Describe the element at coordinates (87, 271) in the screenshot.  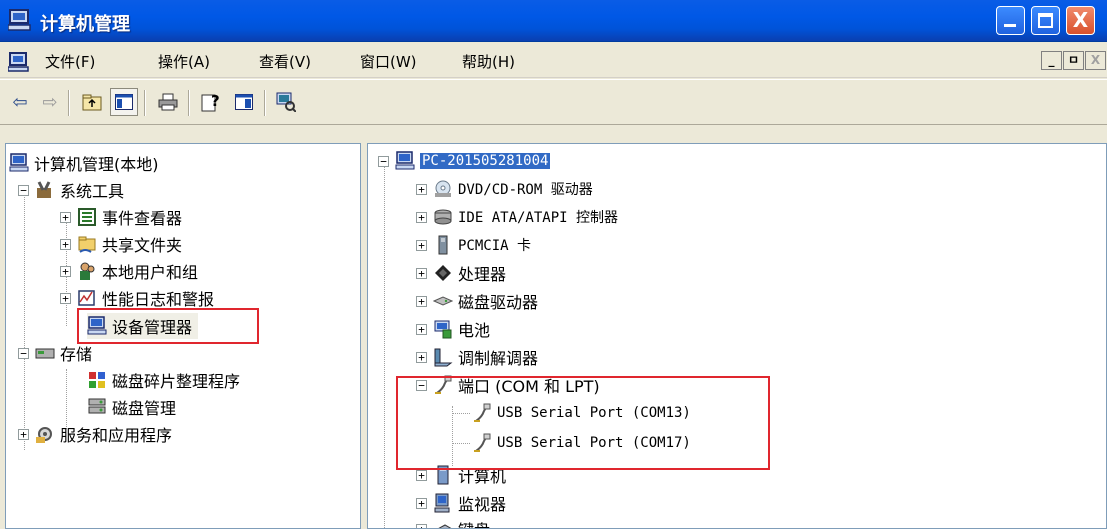
I see `users-icon` at that location.